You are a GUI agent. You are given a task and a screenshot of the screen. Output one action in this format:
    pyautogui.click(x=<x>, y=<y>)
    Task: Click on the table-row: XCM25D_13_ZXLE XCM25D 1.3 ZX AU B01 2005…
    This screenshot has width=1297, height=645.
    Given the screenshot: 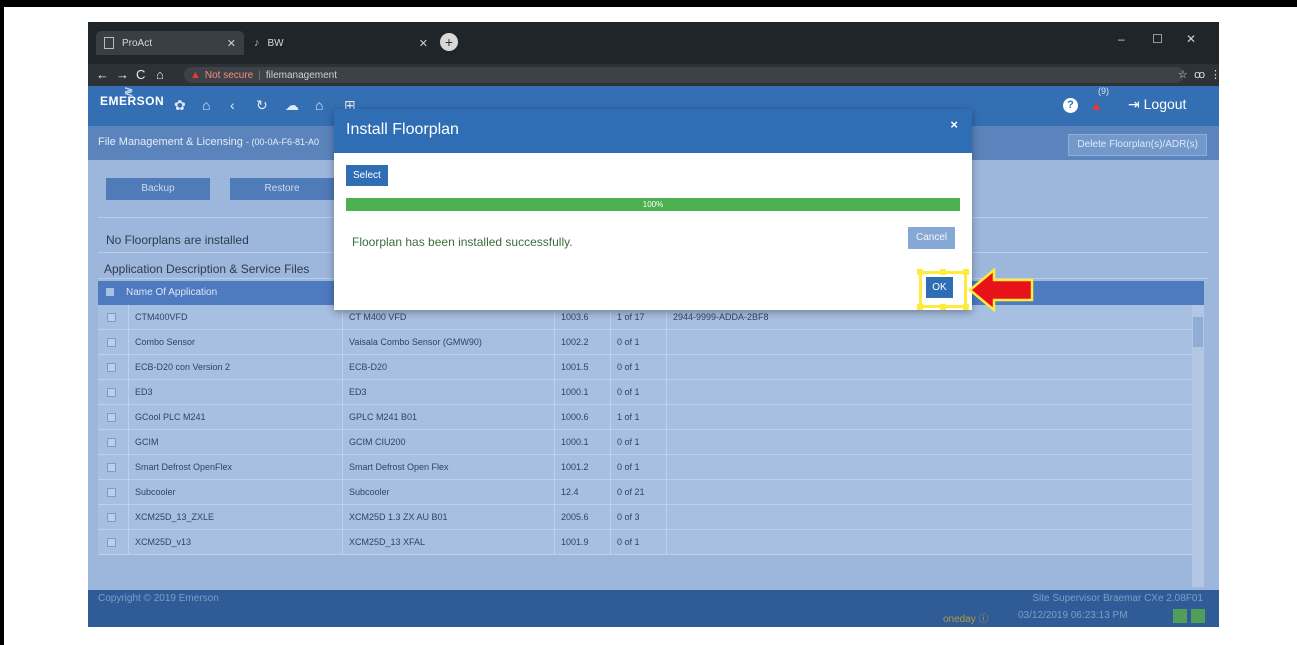 What is the action you would take?
    pyautogui.click(x=645, y=517)
    